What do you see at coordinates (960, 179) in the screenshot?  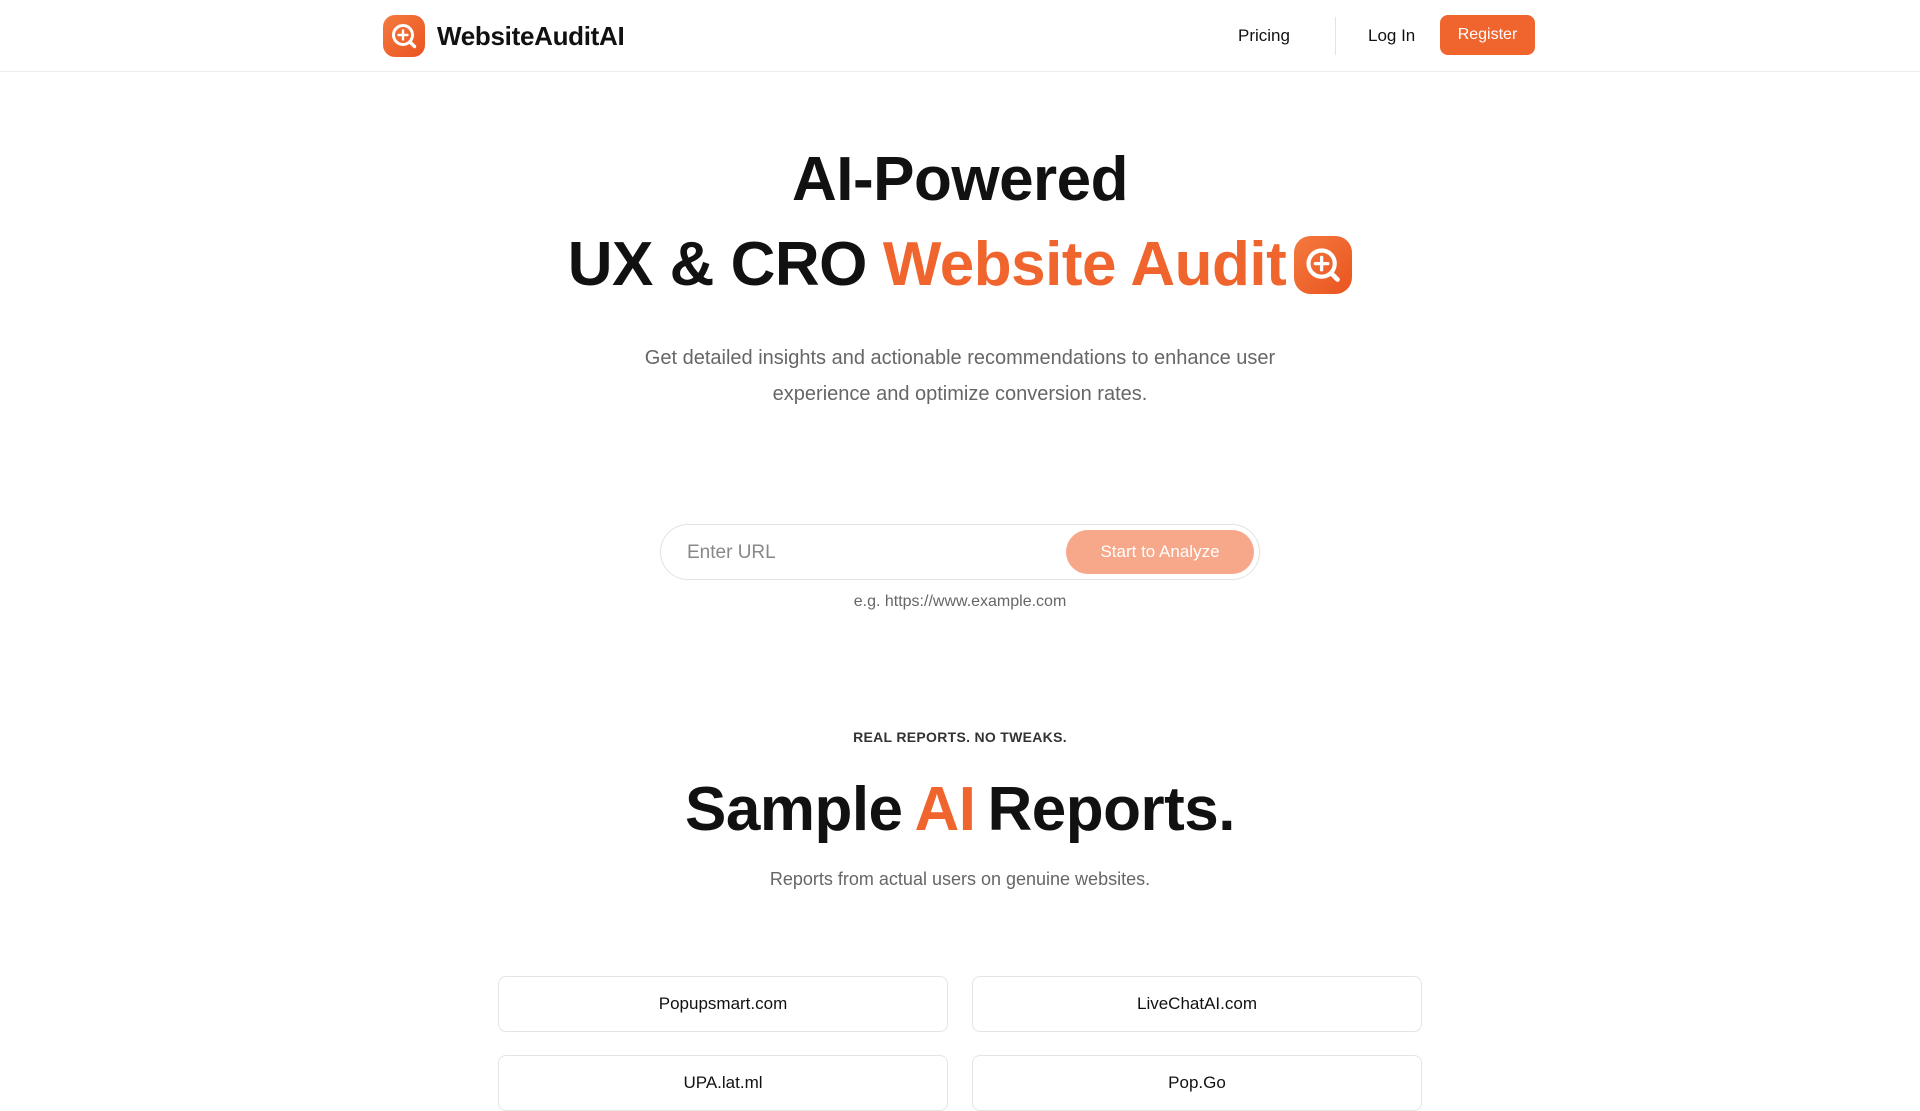 I see `hero-title-line1: AI-Powered` at bounding box center [960, 179].